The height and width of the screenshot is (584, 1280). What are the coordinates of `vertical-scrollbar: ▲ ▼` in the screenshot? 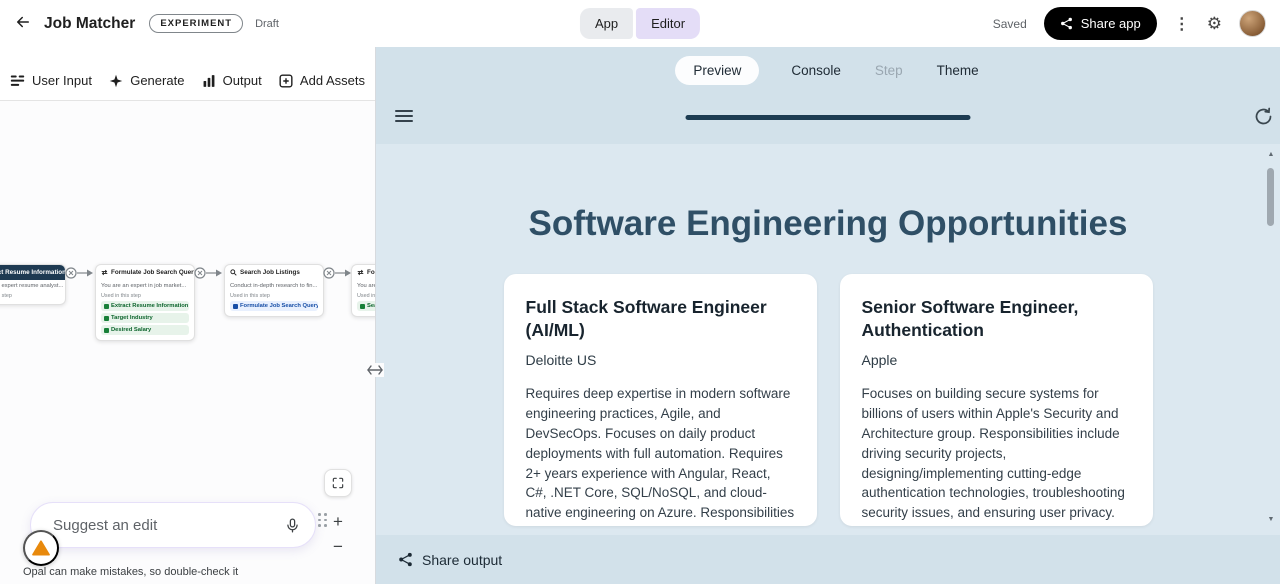 It's located at (1271, 337).